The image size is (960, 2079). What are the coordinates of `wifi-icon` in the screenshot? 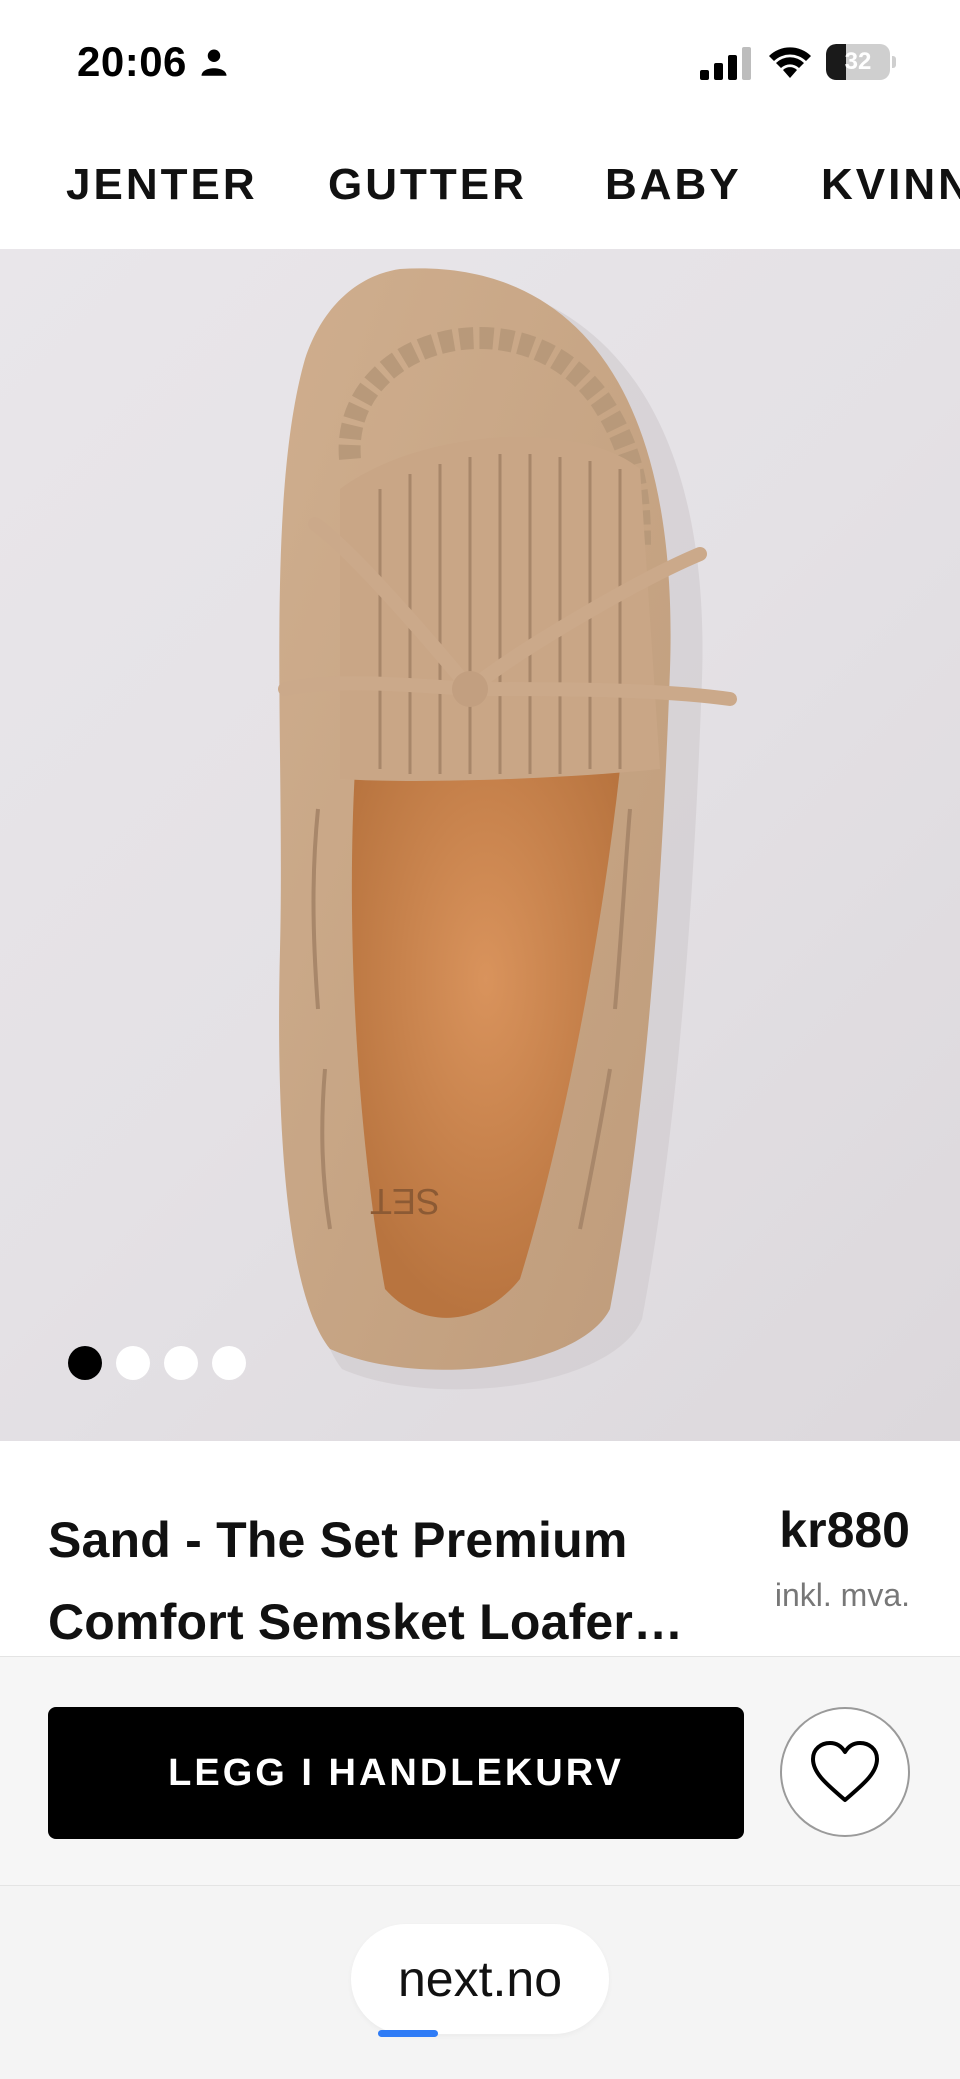 It's located at (790, 62).